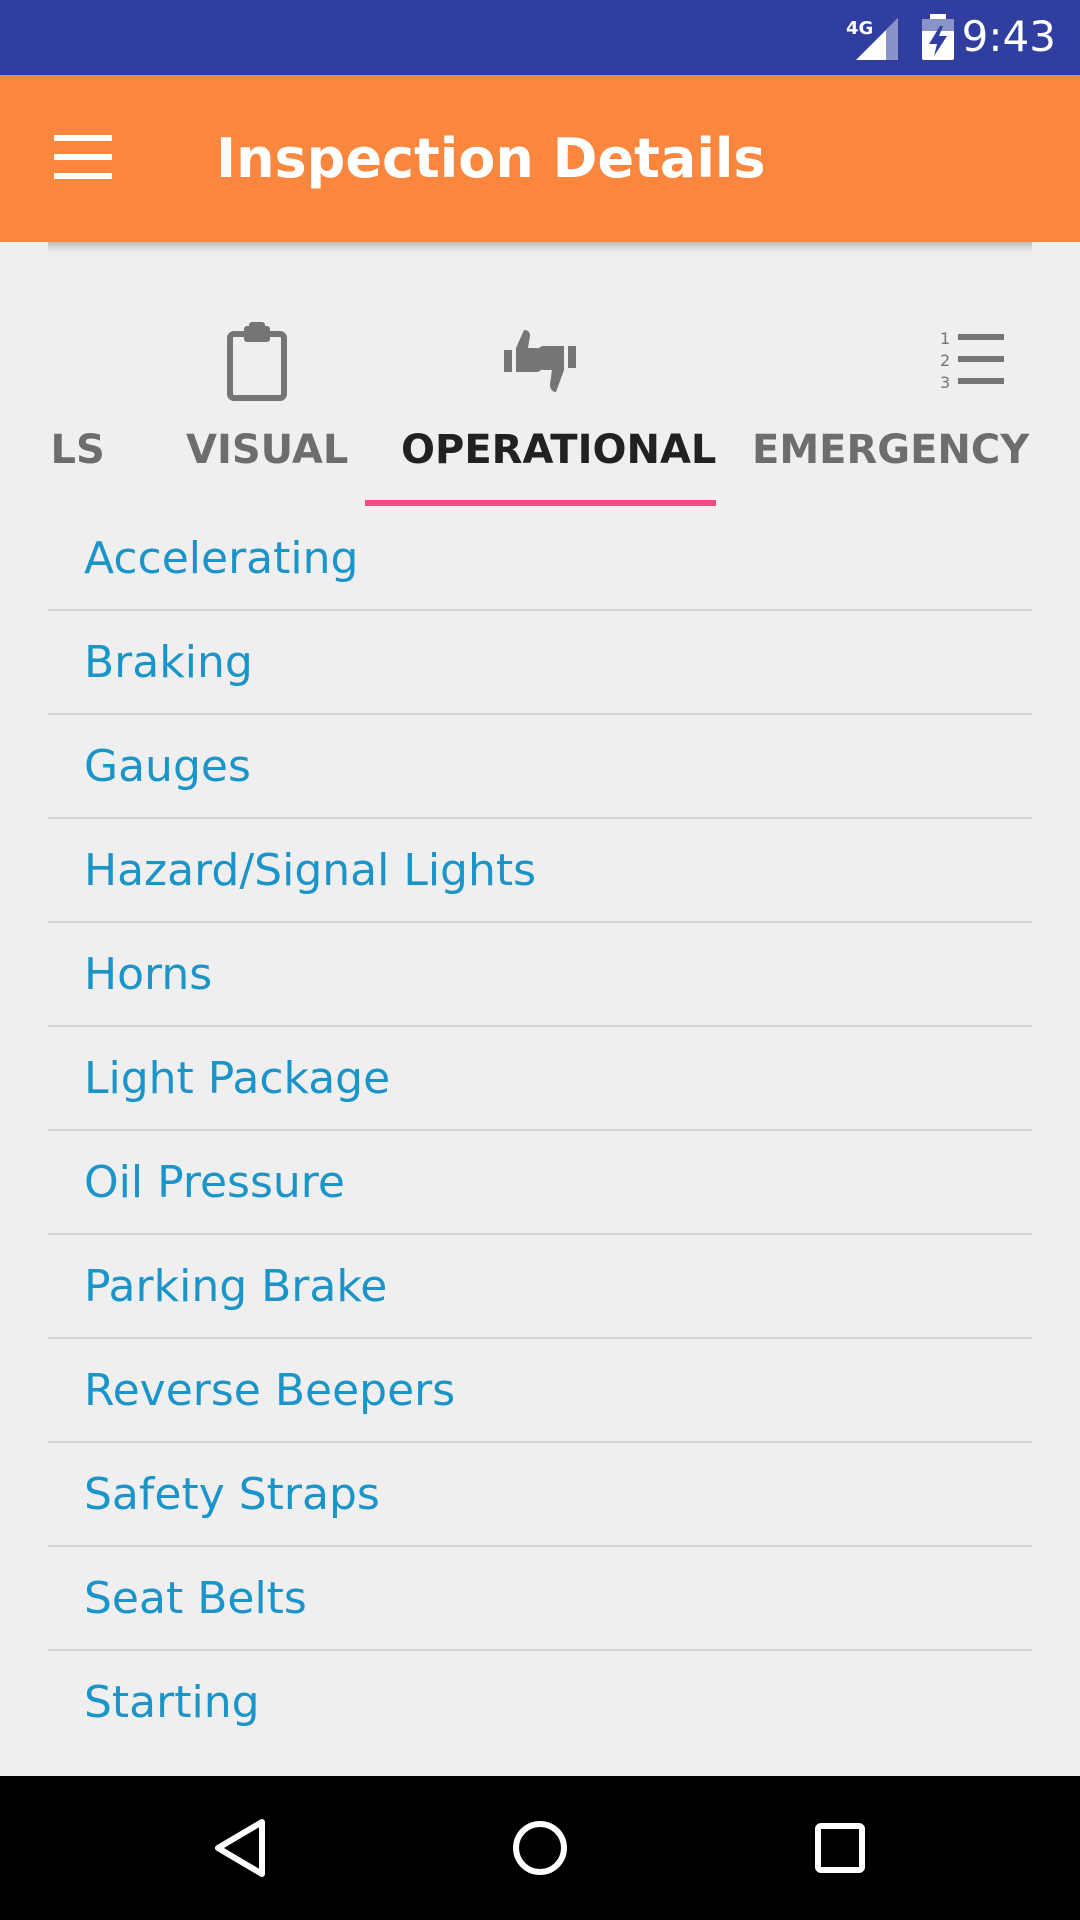  What do you see at coordinates (540, 975) in the screenshot?
I see `list-item: Horns` at bounding box center [540, 975].